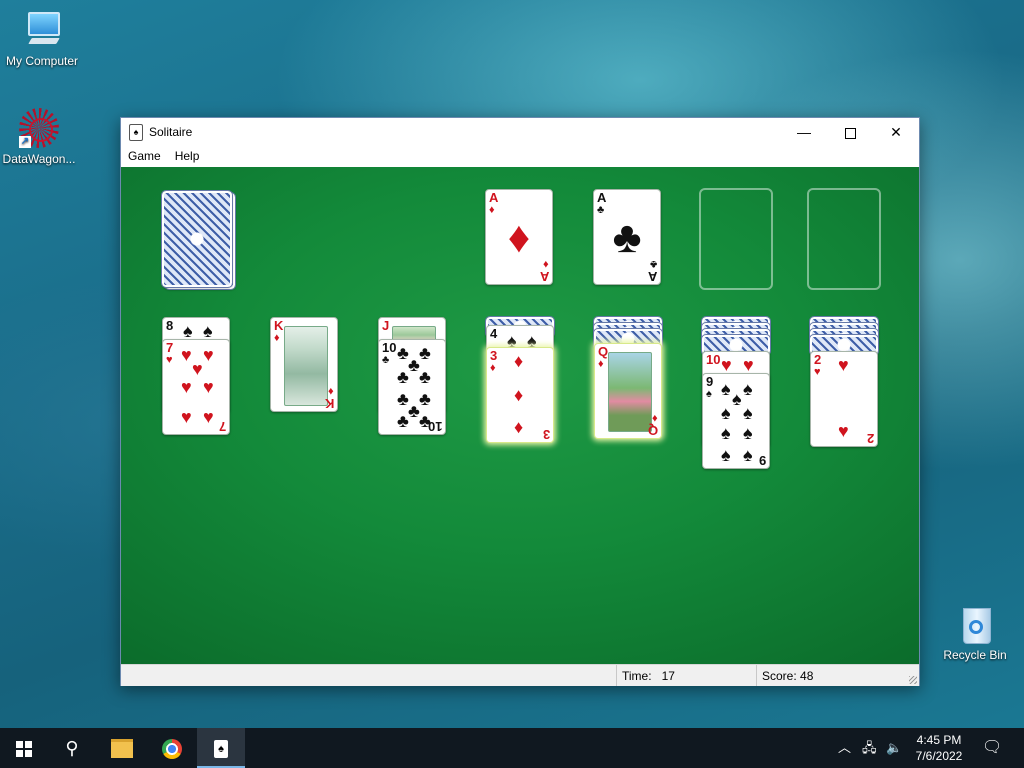 Image resolution: width=1024 pixels, height=768 pixels. What do you see at coordinates (939, 756) in the screenshot?
I see `clock-date: 7/6/2022` at bounding box center [939, 756].